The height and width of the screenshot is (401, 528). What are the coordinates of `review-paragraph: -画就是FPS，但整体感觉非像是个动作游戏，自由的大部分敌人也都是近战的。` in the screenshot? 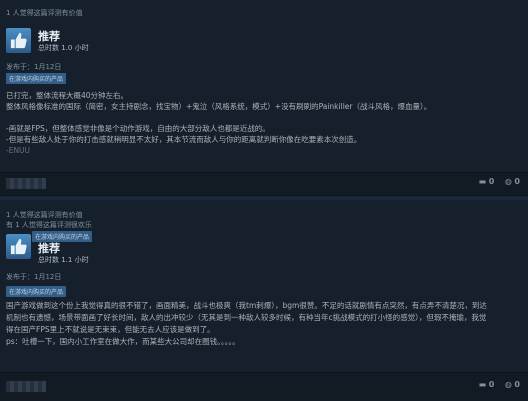 It's located at (138, 128).